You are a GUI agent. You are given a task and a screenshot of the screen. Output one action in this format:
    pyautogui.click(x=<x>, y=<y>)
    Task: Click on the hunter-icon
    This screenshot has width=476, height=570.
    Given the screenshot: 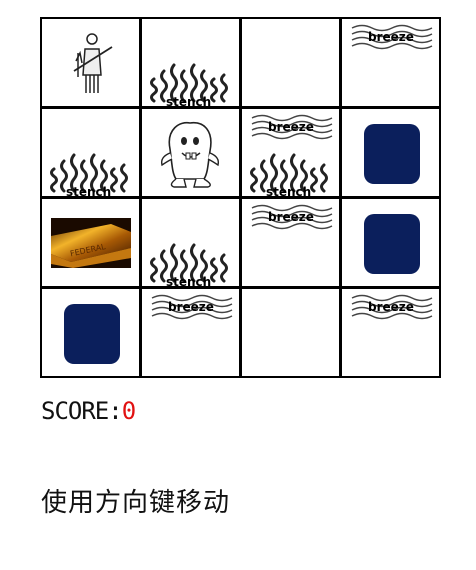 What is the action you would take?
    pyautogui.click(x=93, y=63)
    